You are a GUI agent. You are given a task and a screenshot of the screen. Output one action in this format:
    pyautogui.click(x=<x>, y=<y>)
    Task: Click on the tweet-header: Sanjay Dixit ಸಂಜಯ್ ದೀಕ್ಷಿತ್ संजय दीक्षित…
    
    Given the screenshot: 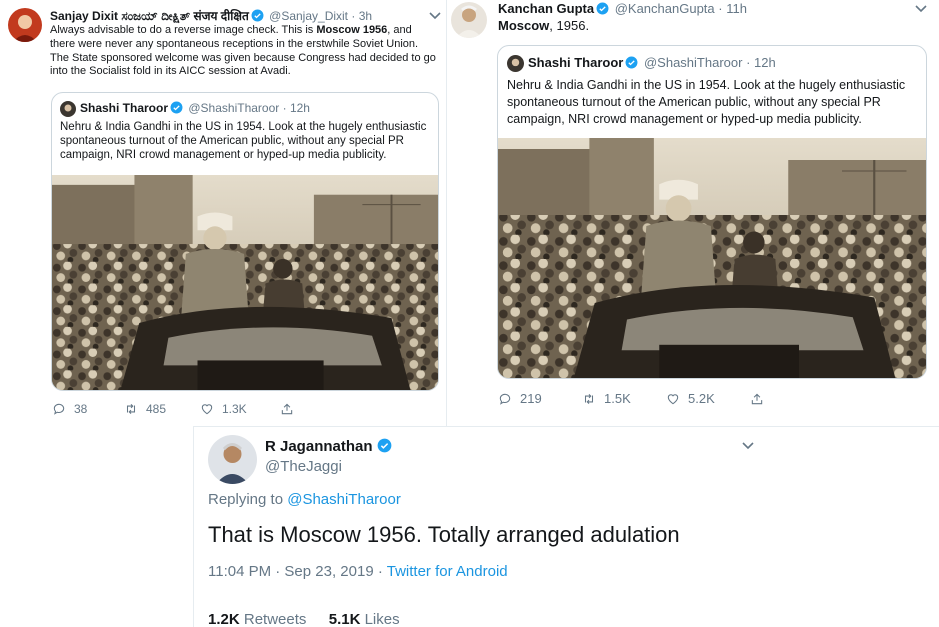 What is the action you would take?
    pyautogui.click(x=211, y=16)
    